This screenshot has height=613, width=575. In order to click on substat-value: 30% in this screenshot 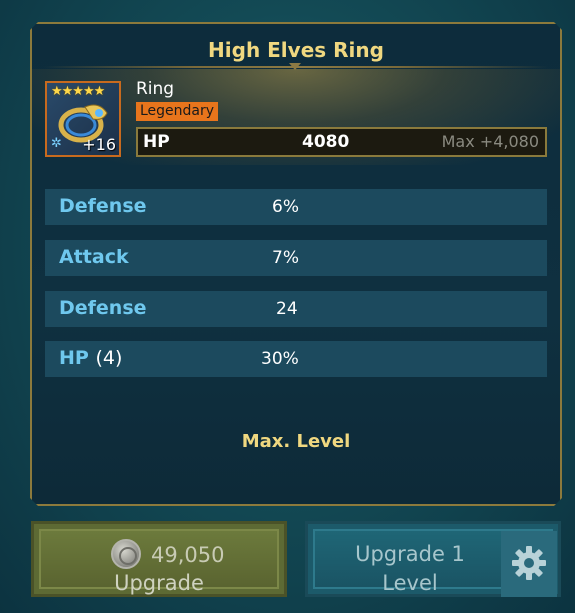, I will do `click(280, 359)`.